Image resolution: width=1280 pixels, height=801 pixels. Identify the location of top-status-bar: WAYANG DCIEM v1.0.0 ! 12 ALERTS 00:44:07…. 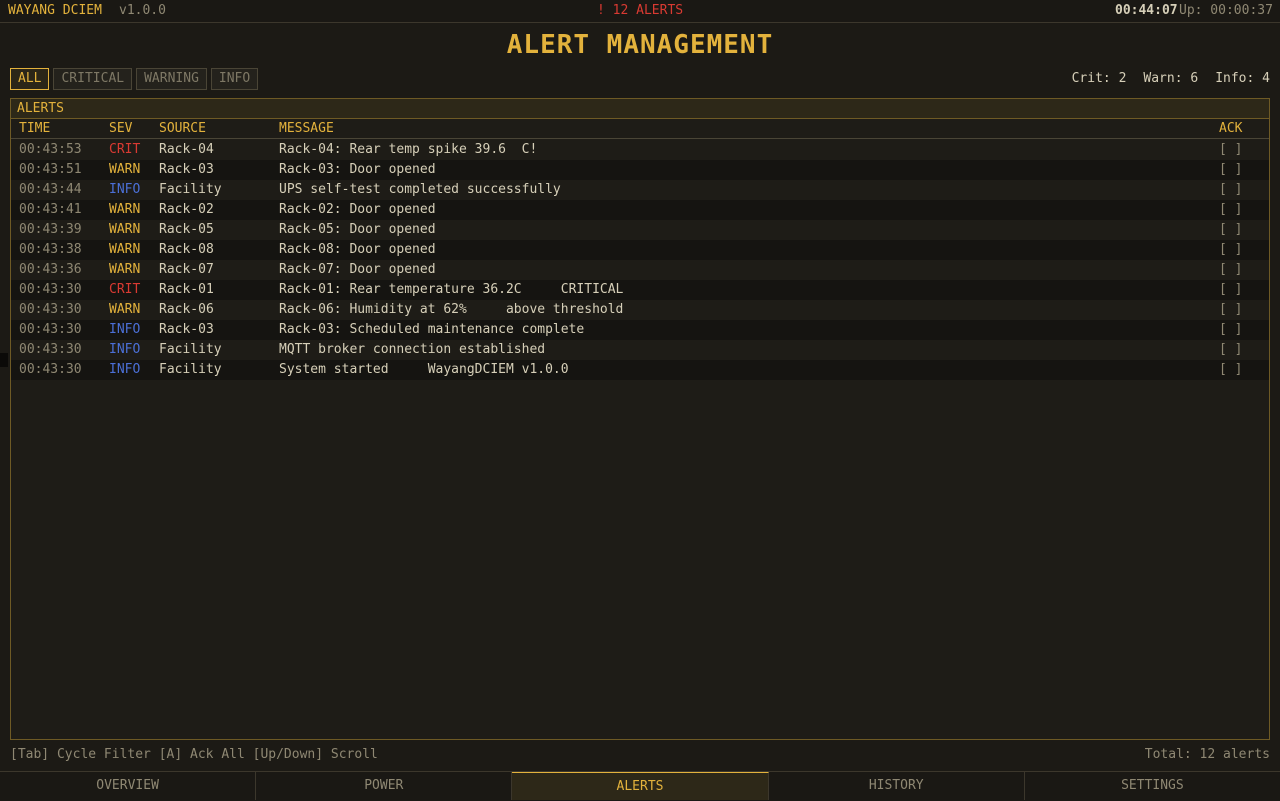
(640, 11).